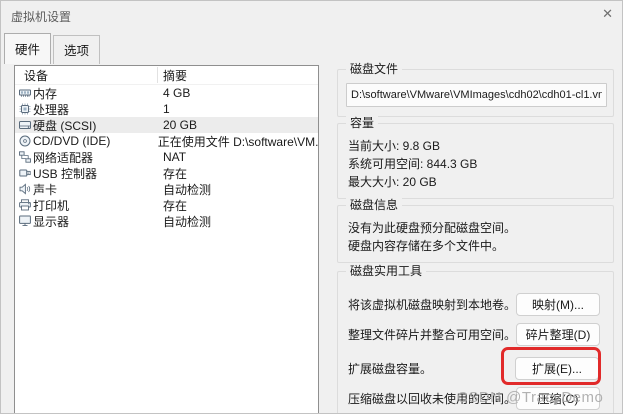  Describe the element at coordinates (374, 205) in the screenshot. I see `disk-info-group-label: 磁盘信息` at that location.